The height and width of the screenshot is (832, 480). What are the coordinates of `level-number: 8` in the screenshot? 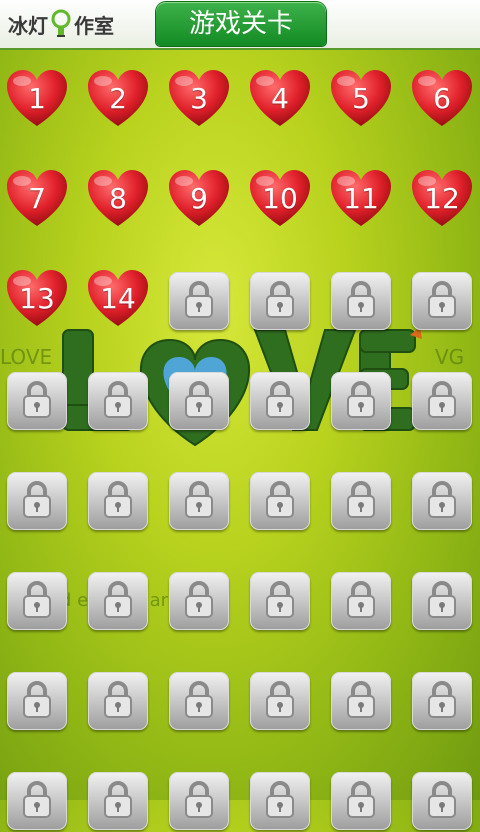 It's located at (118, 198).